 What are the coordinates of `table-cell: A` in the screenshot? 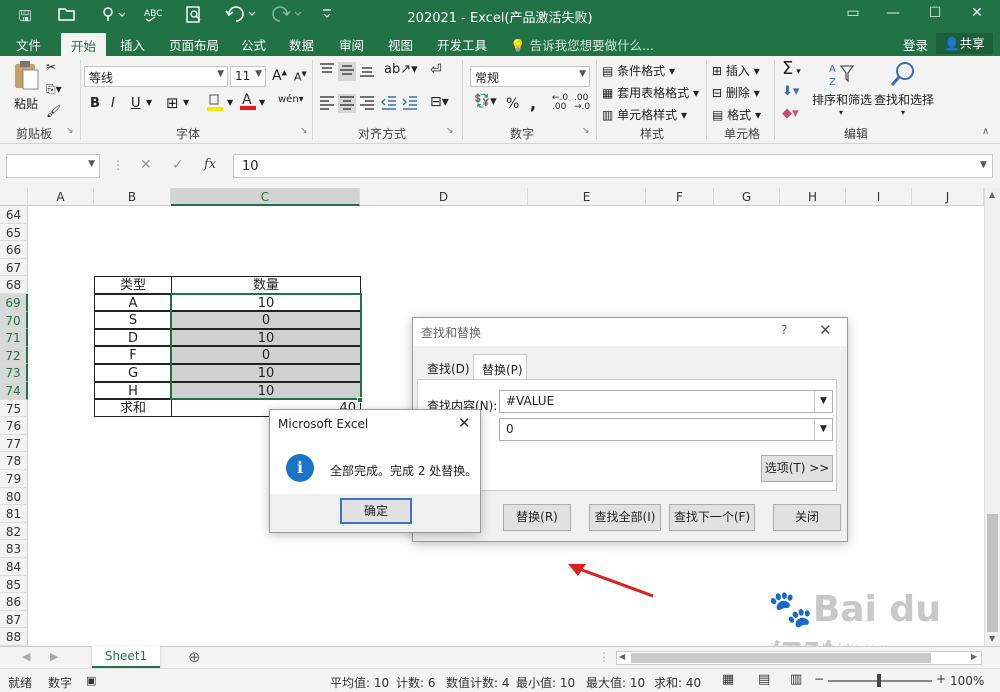 It's located at (133, 302).